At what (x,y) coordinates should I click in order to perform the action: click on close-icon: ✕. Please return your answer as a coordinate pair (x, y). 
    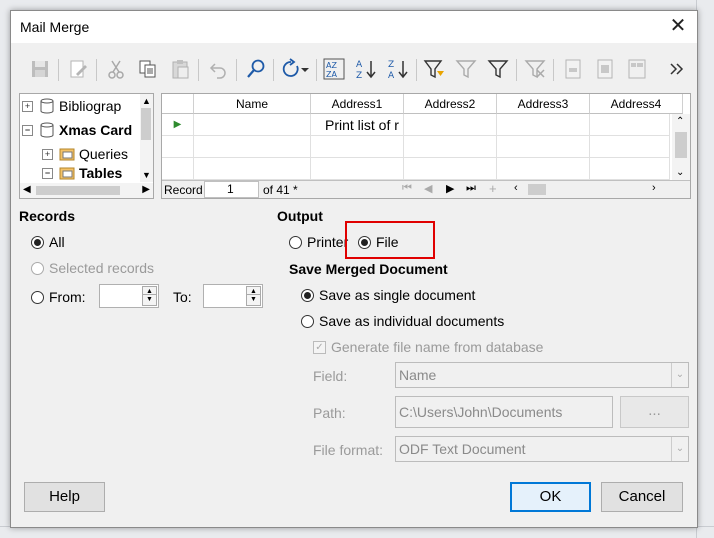
    Looking at the image, I should click on (678, 26).